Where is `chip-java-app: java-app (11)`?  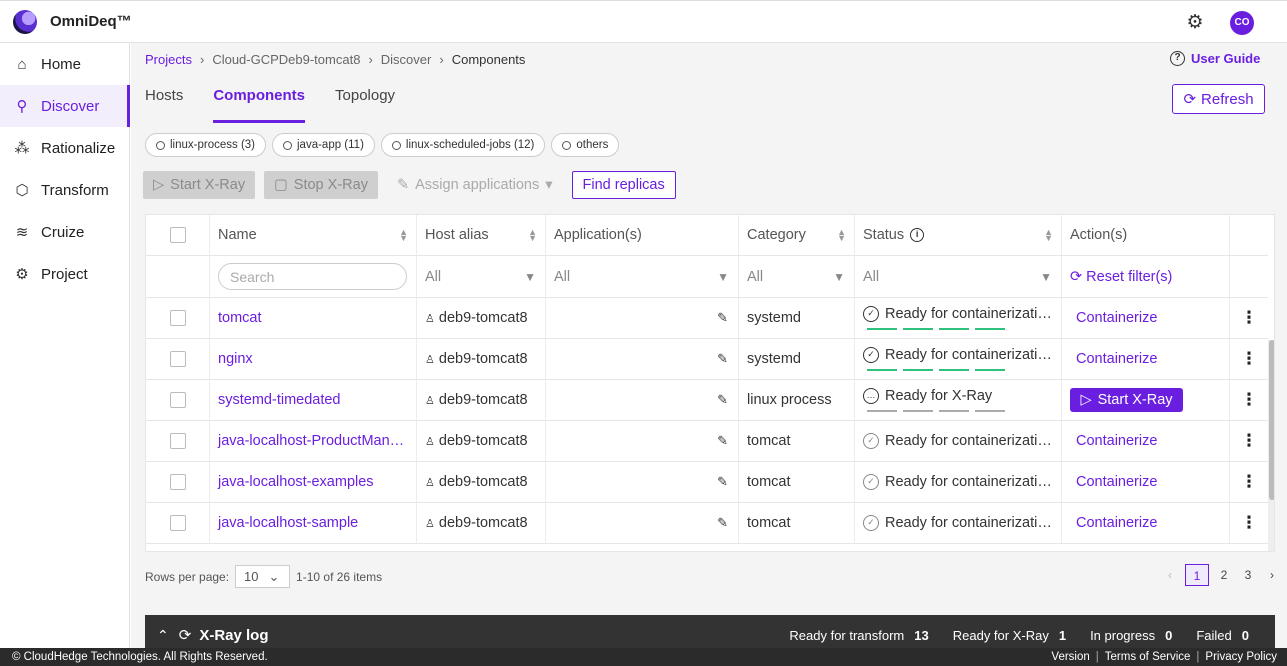 chip-java-app: java-app (11) is located at coordinates (323, 145).